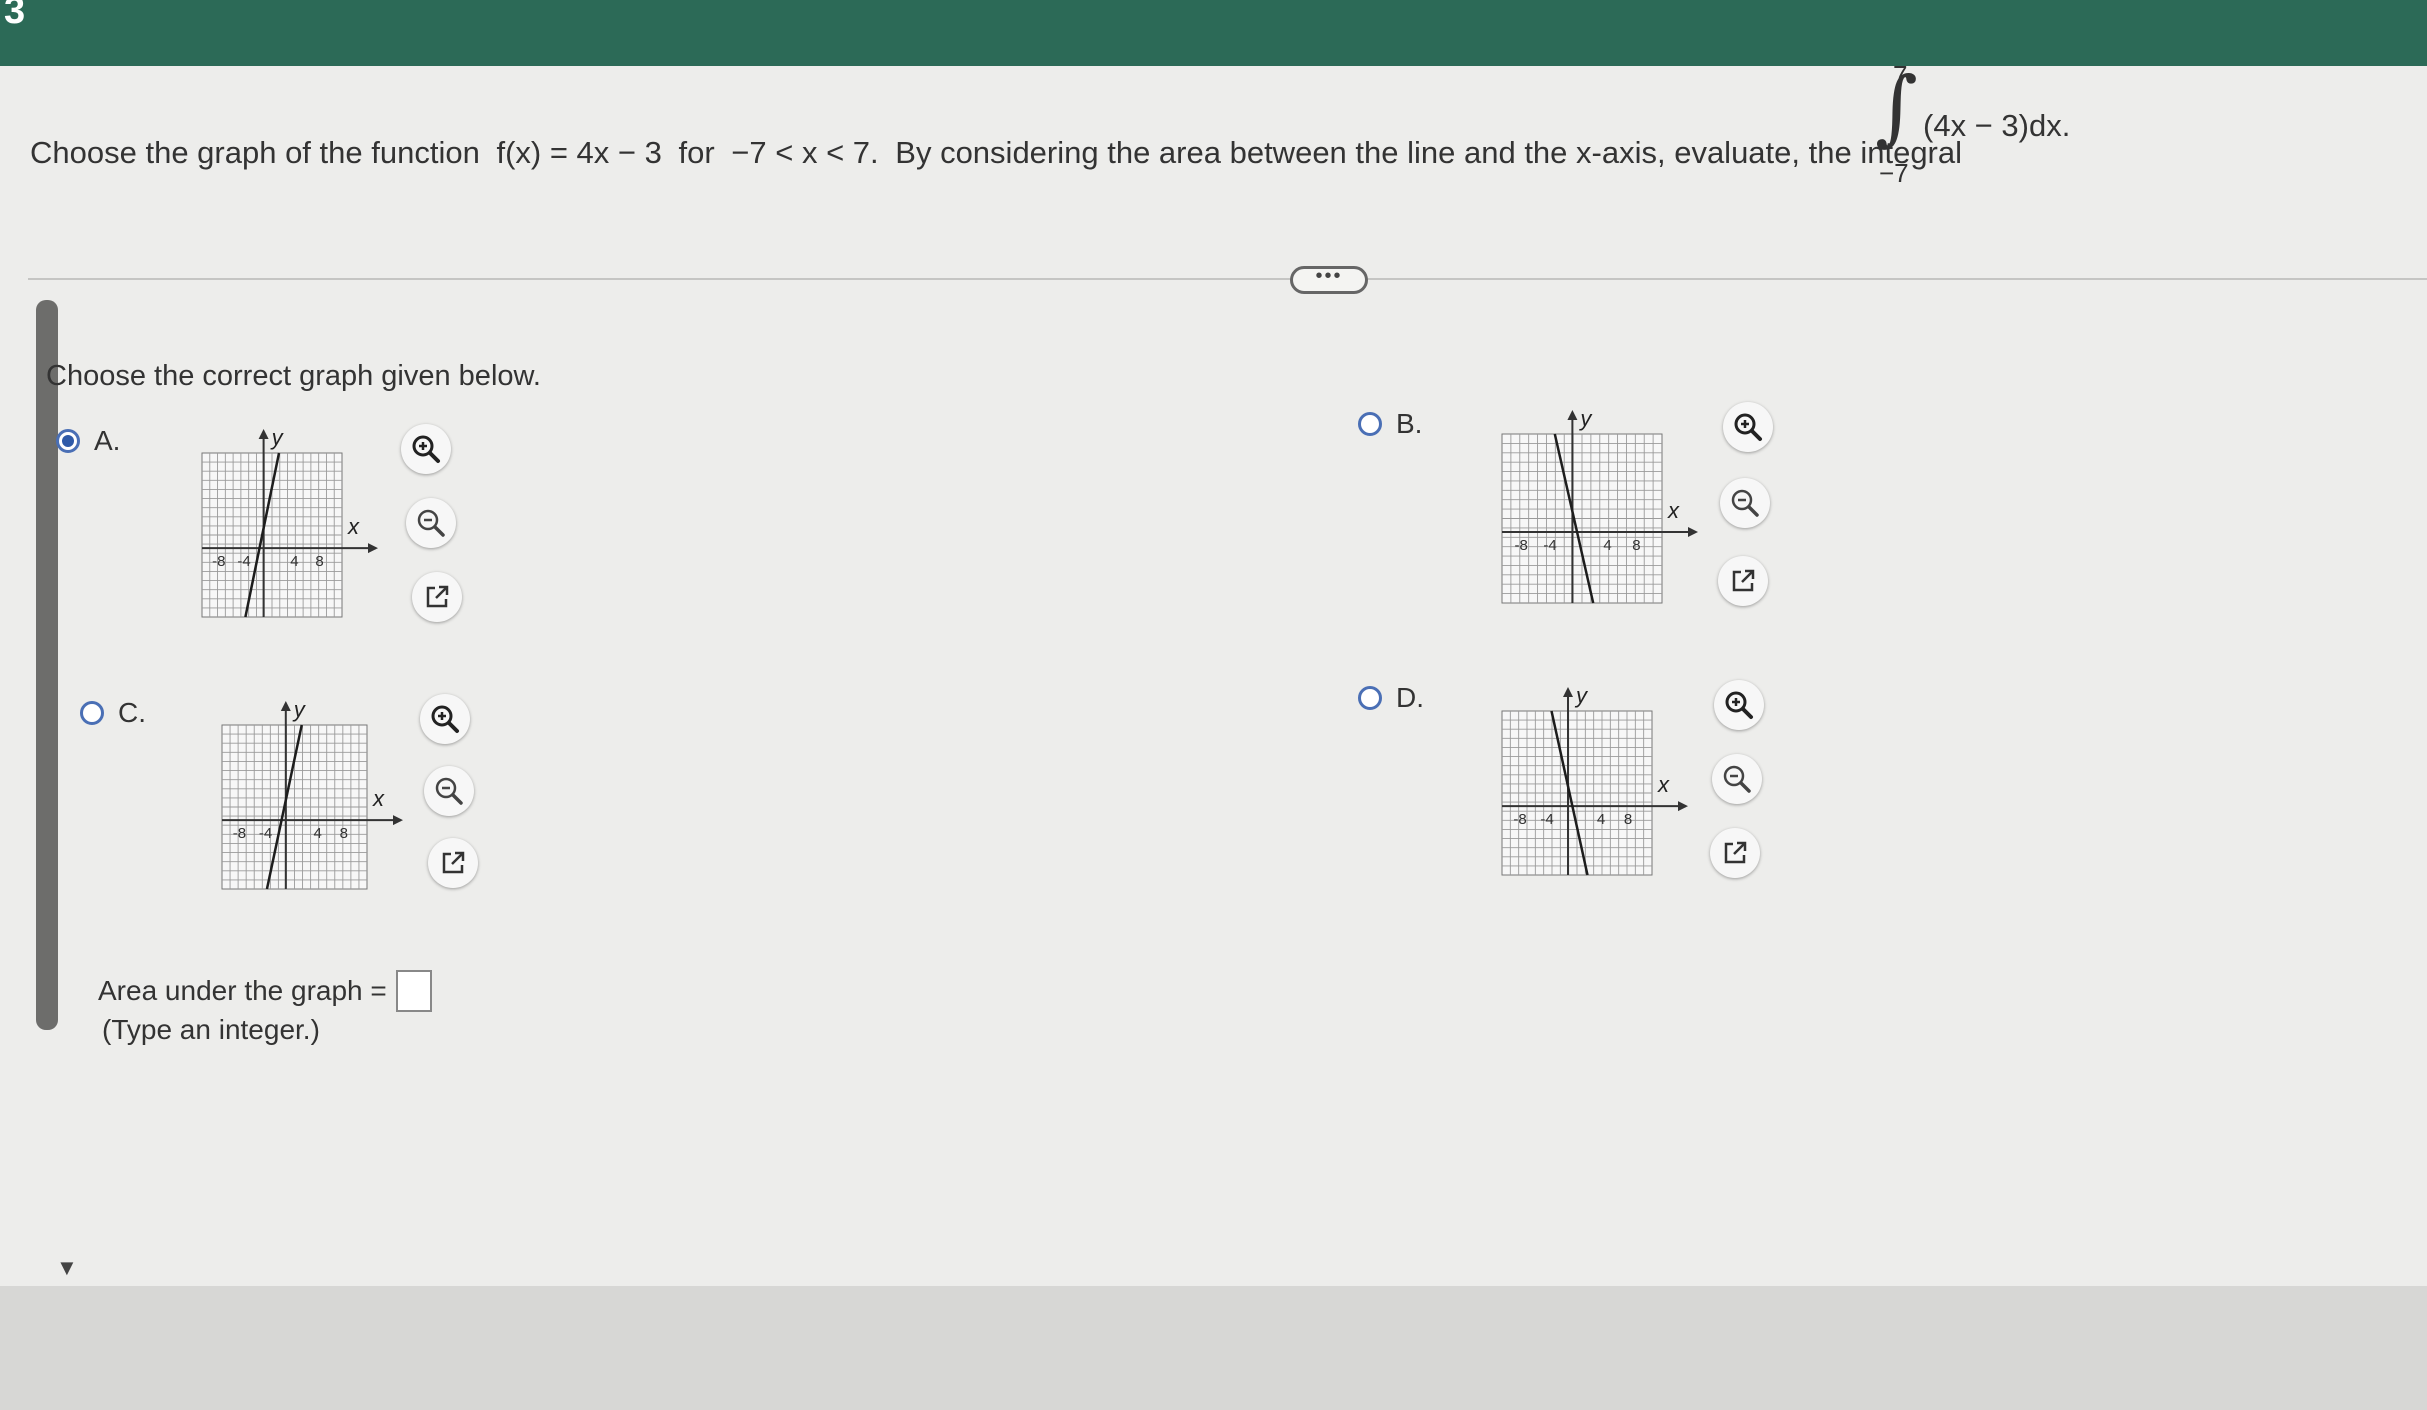 Image resolution: width=2427 pixels, height=1410 pixels. What do you see at coordinates (113, 713) in the screenshot?
I see `option-c: C.` at bounding box center [113, 713].